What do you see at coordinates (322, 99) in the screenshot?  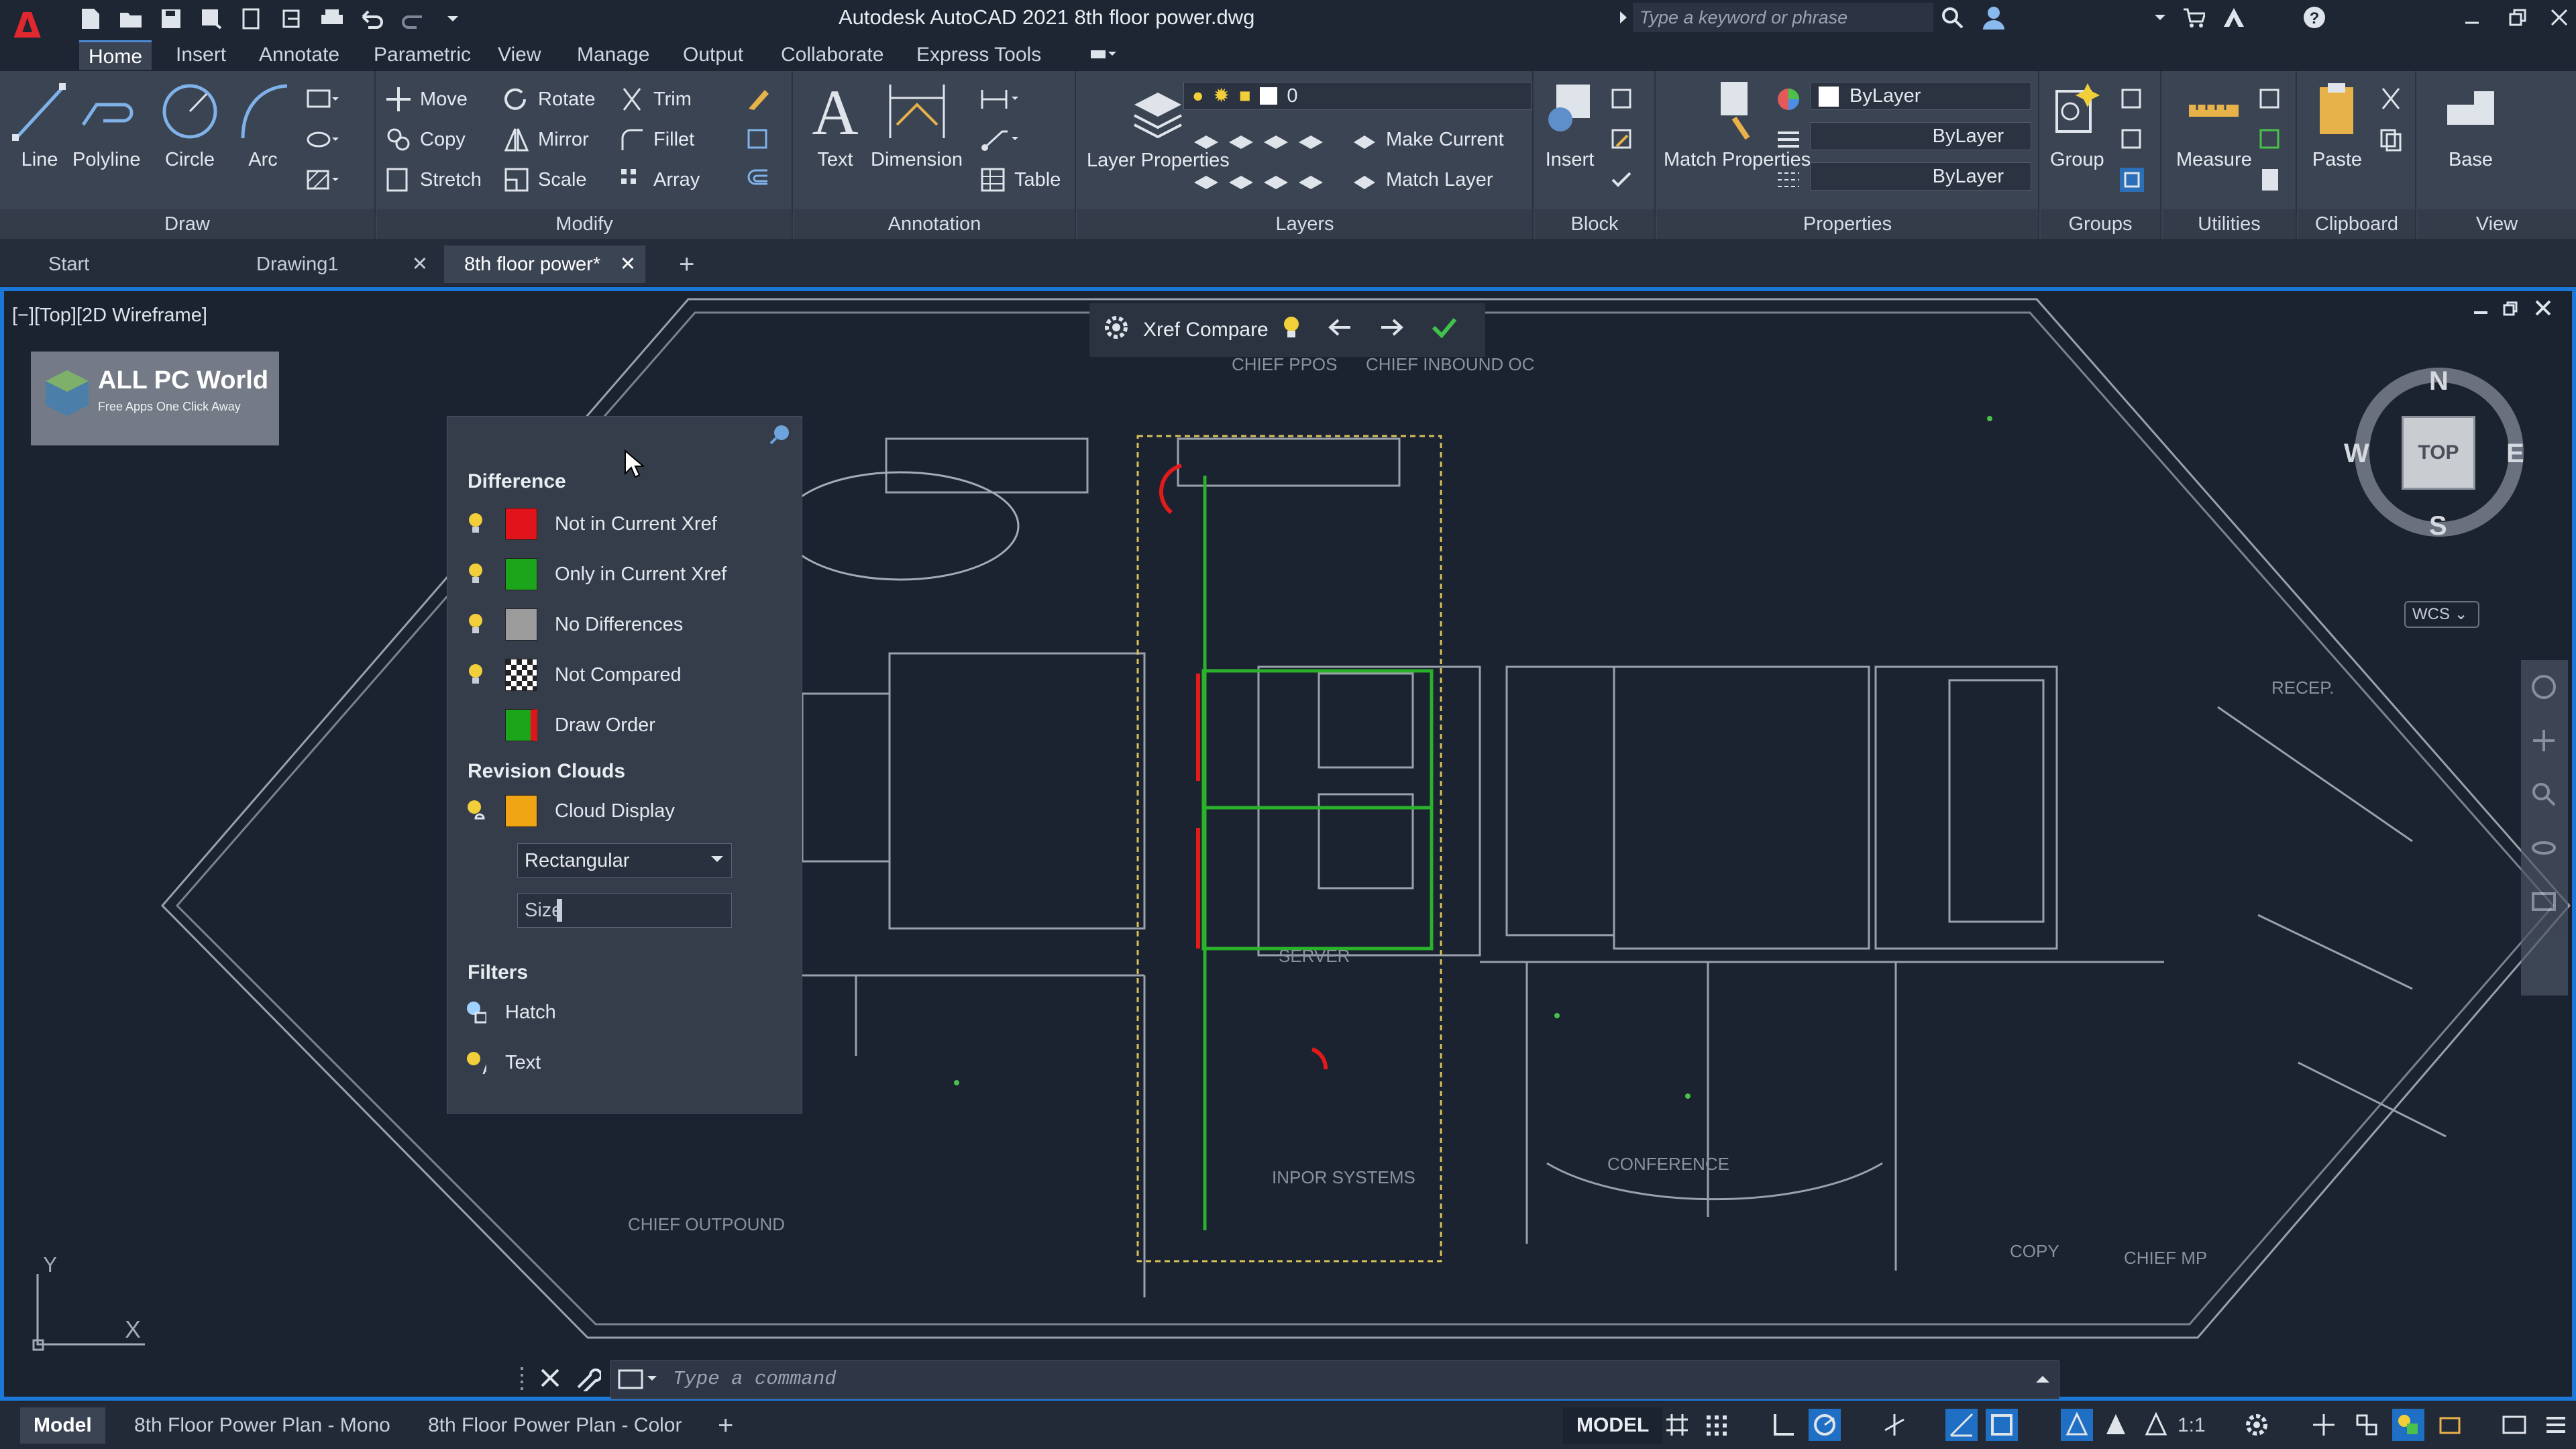 I see `rectangle-icon` at bounding box center [322, 99].